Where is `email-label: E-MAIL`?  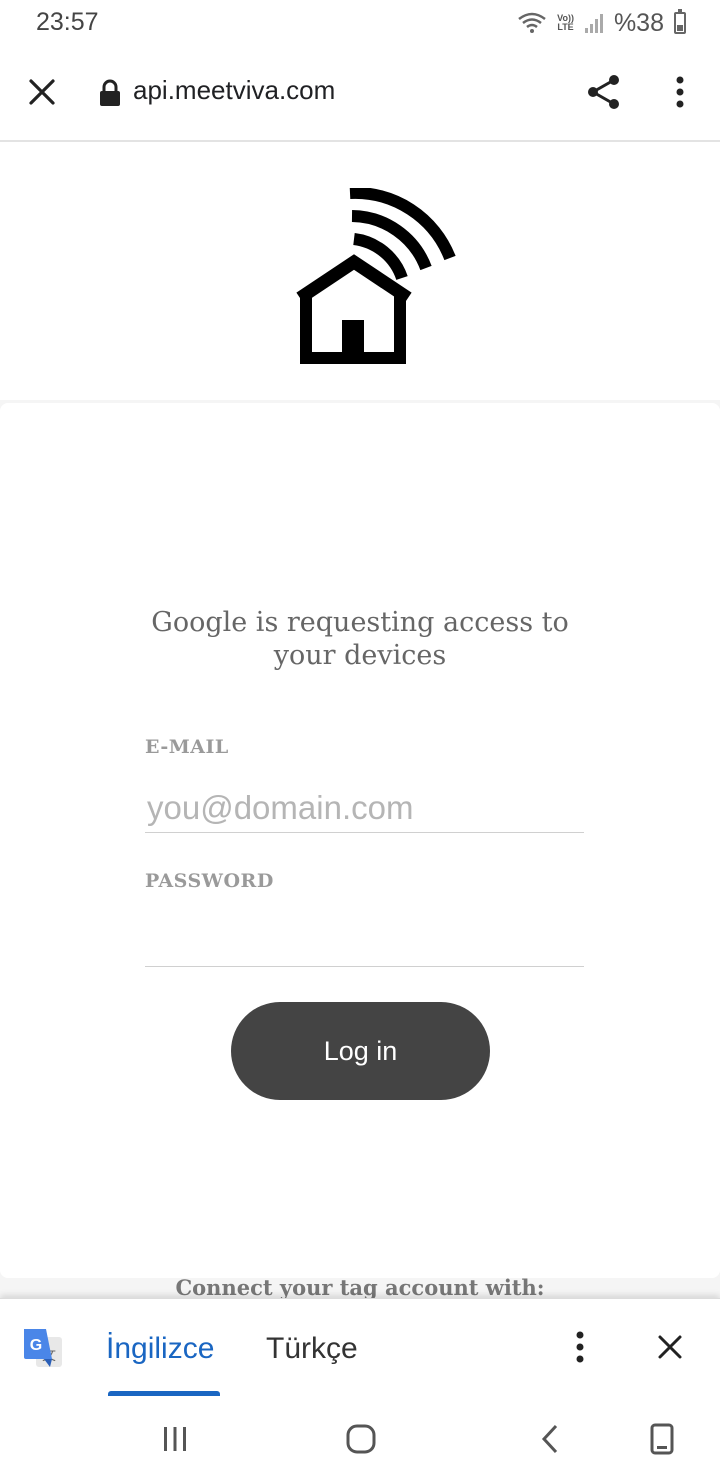 email-label: E-MAIL is located at coordinates (187, 747).